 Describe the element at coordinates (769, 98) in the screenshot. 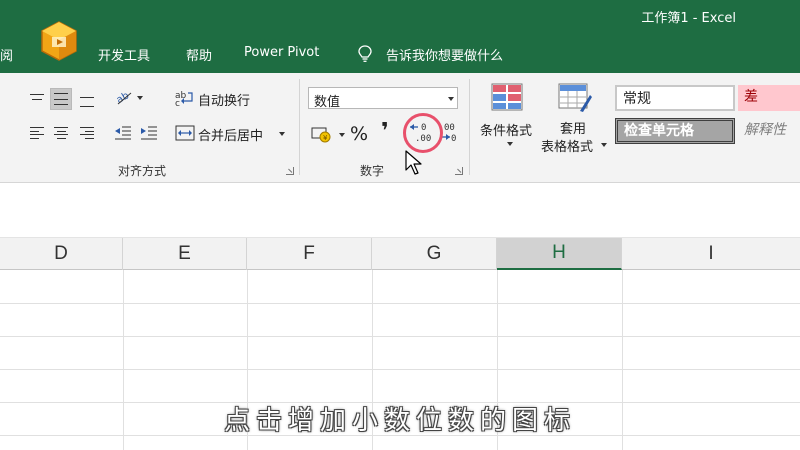

I see `cell-style-bad: 差` at that location.